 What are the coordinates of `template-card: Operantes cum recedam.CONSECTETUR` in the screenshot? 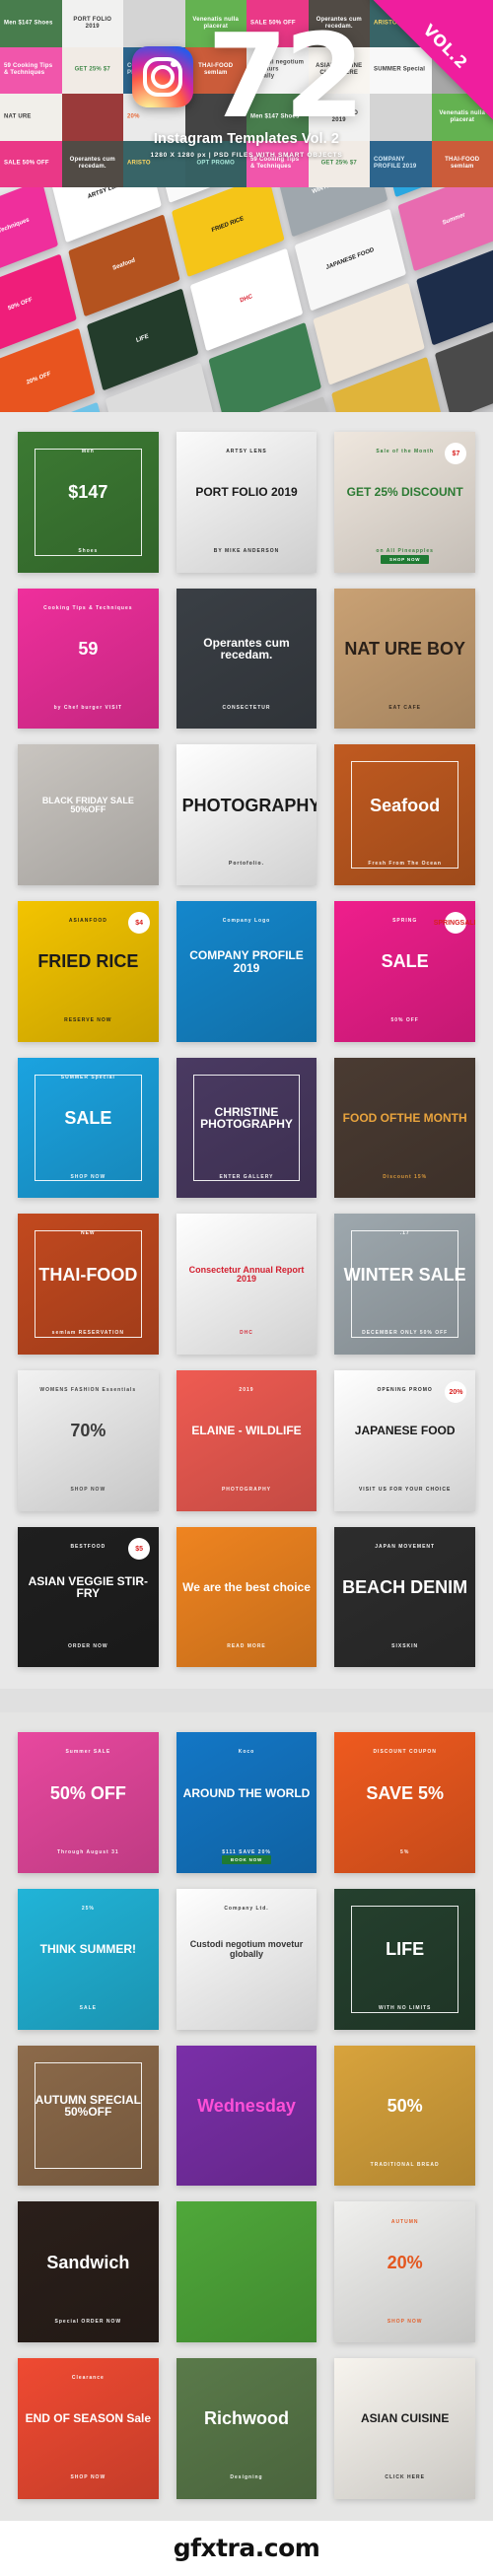 It's located at (246, 660).